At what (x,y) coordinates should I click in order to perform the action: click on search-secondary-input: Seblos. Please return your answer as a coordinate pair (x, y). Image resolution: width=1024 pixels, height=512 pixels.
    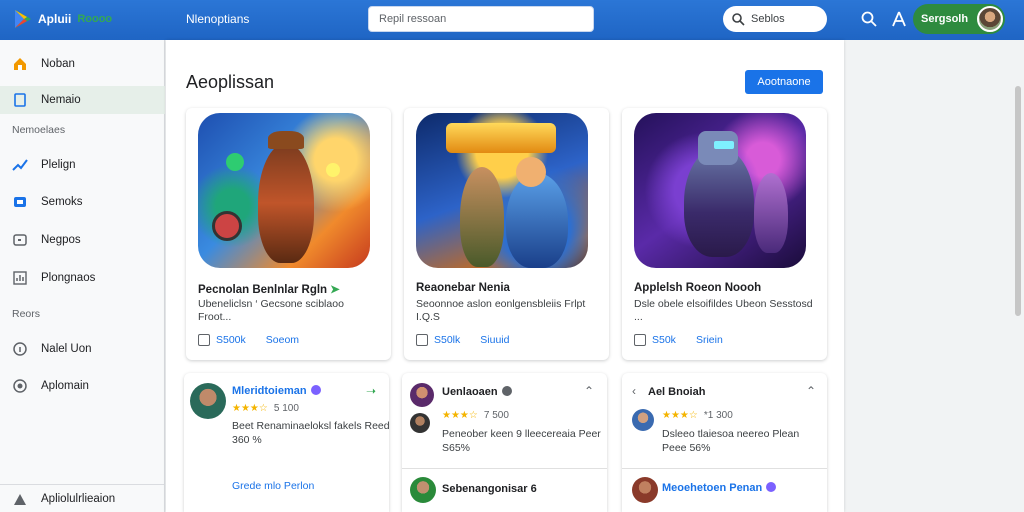
    Looking at the image, I should click on (775, 19).